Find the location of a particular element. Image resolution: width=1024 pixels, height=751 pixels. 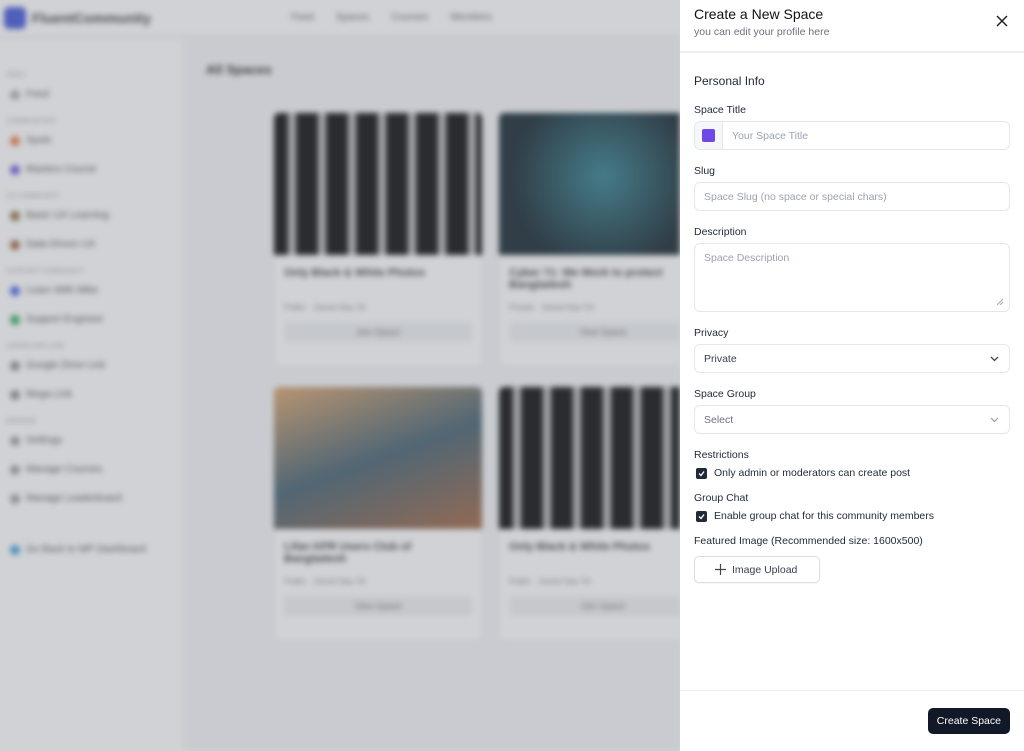

space-title-label: Space Title is located at coordinates (720, 110).